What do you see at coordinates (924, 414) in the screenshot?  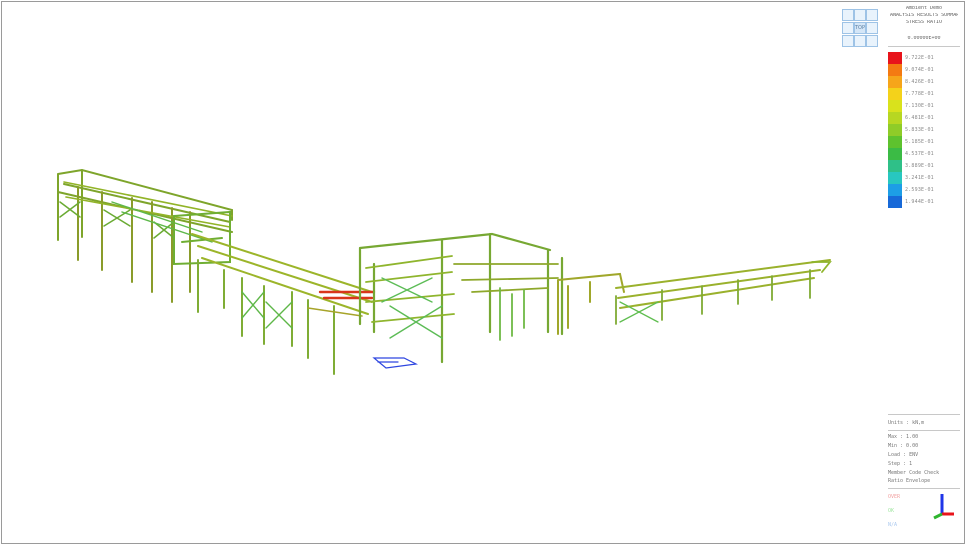 I see `info-separator-top` at bounding box center [924, 414].